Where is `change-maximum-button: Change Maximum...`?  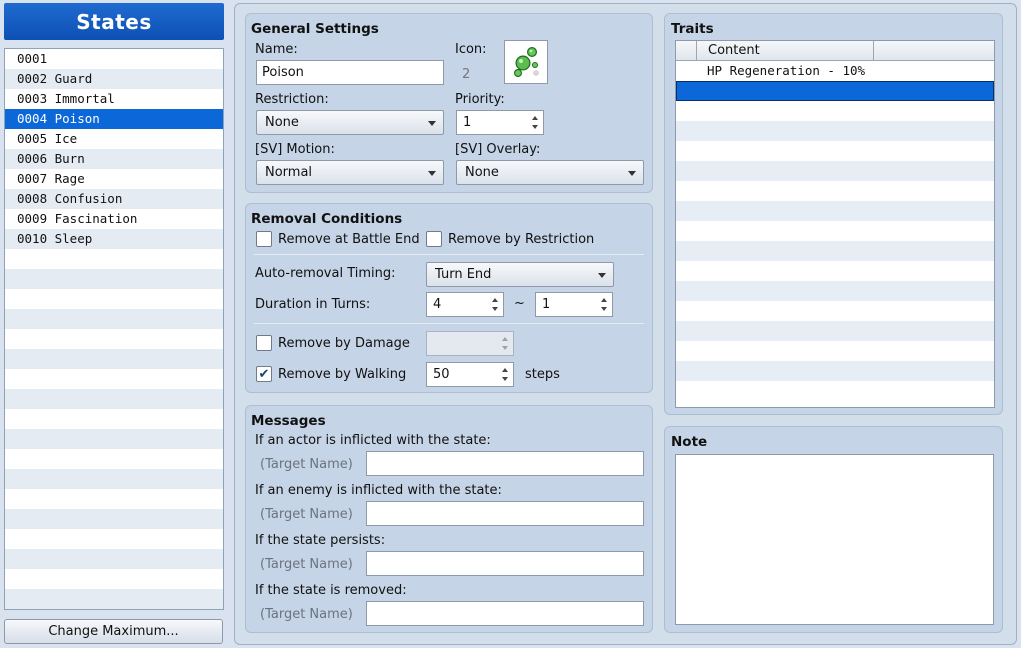 change-maximum-button: Change Maximum... is located at coordinates (113, 631).